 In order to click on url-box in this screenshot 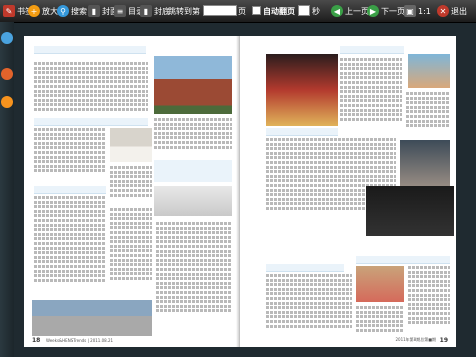, I will do `click(193, 171)`.